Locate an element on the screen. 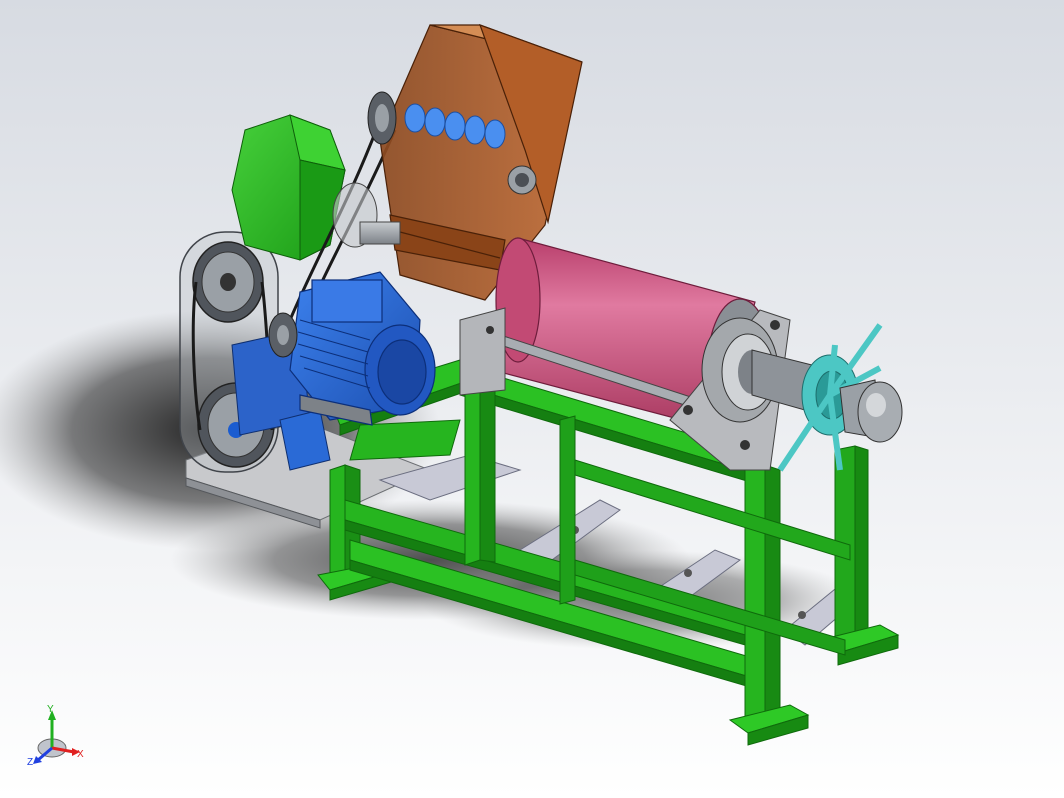 This screenshot has height=798, width=1064. motor-pulley is located at coordinates (283, 335).